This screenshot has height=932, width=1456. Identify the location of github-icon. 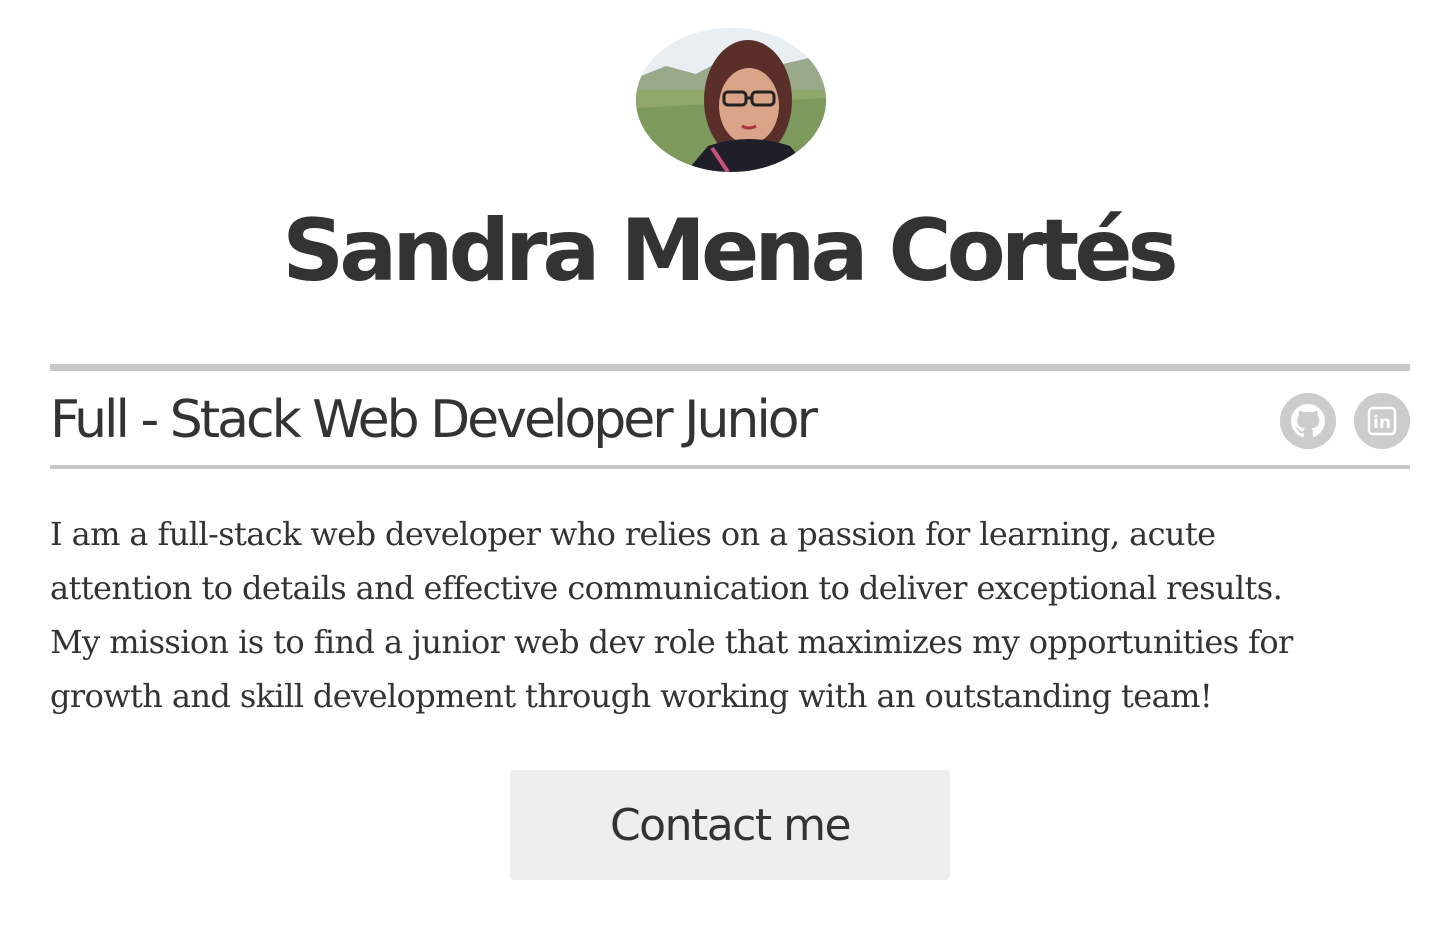
(1308, 421).